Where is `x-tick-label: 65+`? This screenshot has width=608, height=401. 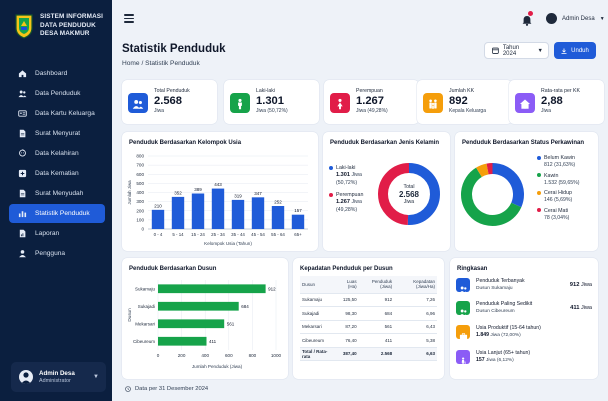
x-tick-label: 65+ is located at coordinates (298, 234).